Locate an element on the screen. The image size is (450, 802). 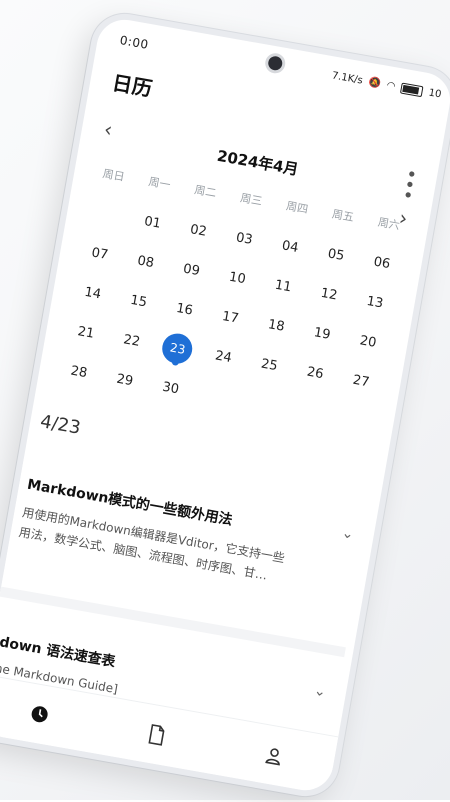
weekday-label: 周四 is located at coordinates (297, 208).